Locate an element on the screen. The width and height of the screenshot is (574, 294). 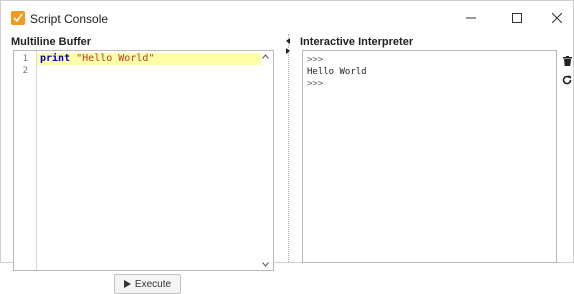
close-button is located at coordinates (556, 17).